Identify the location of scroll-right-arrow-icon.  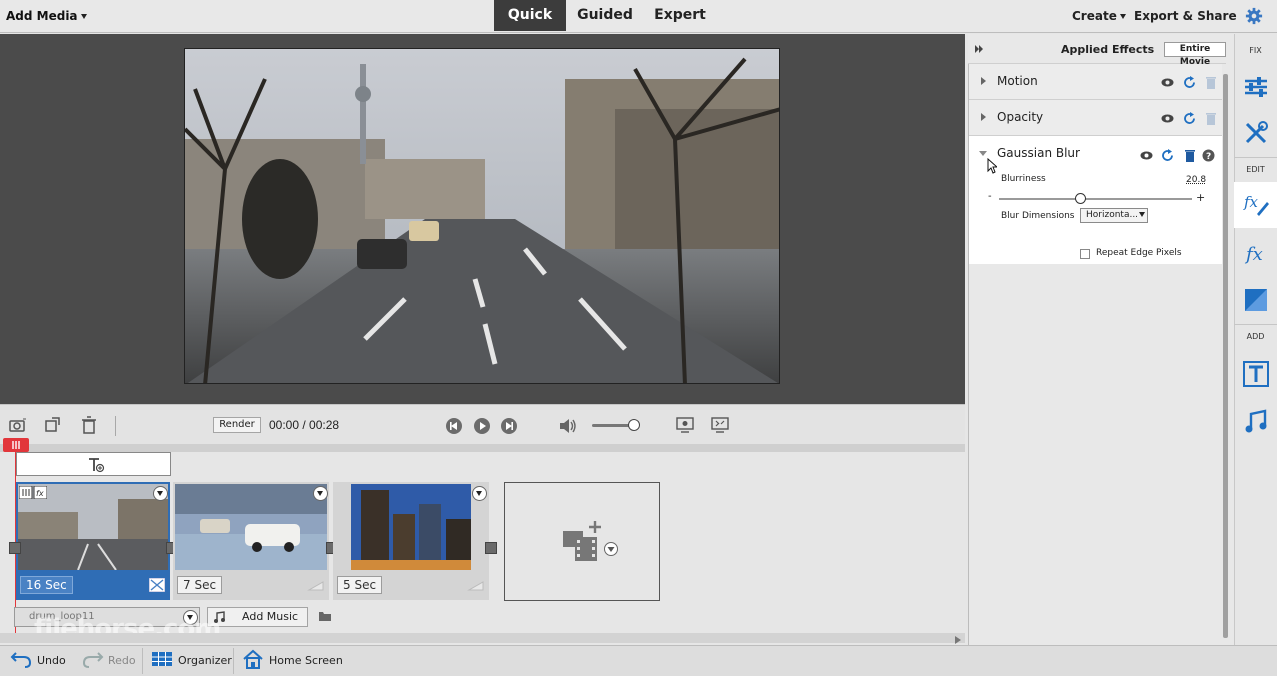
(958, 639).